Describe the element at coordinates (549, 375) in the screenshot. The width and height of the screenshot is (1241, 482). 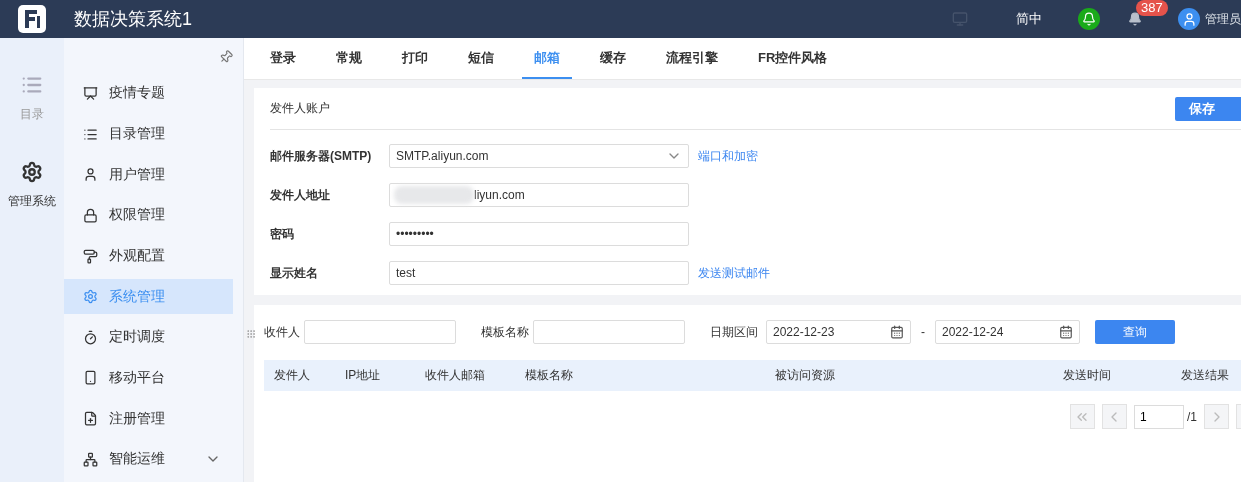
I see `column-header: 模板名称` at that location.